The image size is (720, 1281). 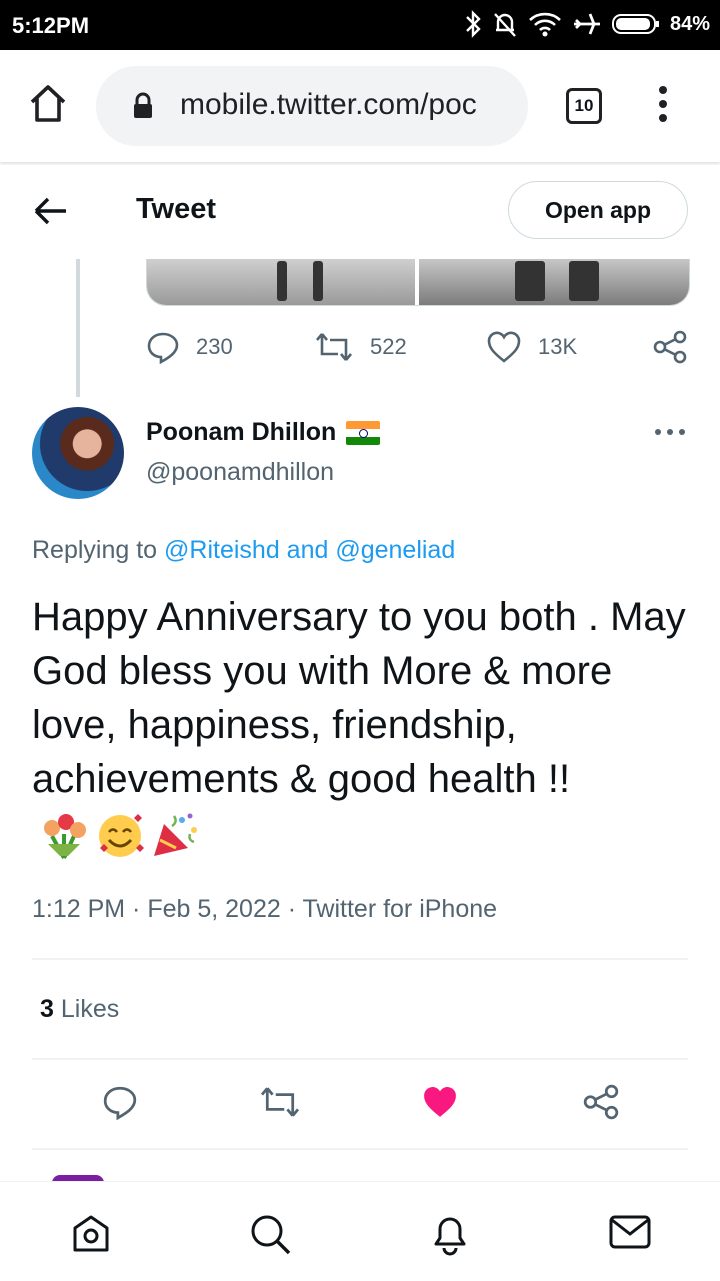 What do you see at coordinates (47, 1009) in the screenshot?
I see `likes-count: 3` at bounding box center [47, 1009].